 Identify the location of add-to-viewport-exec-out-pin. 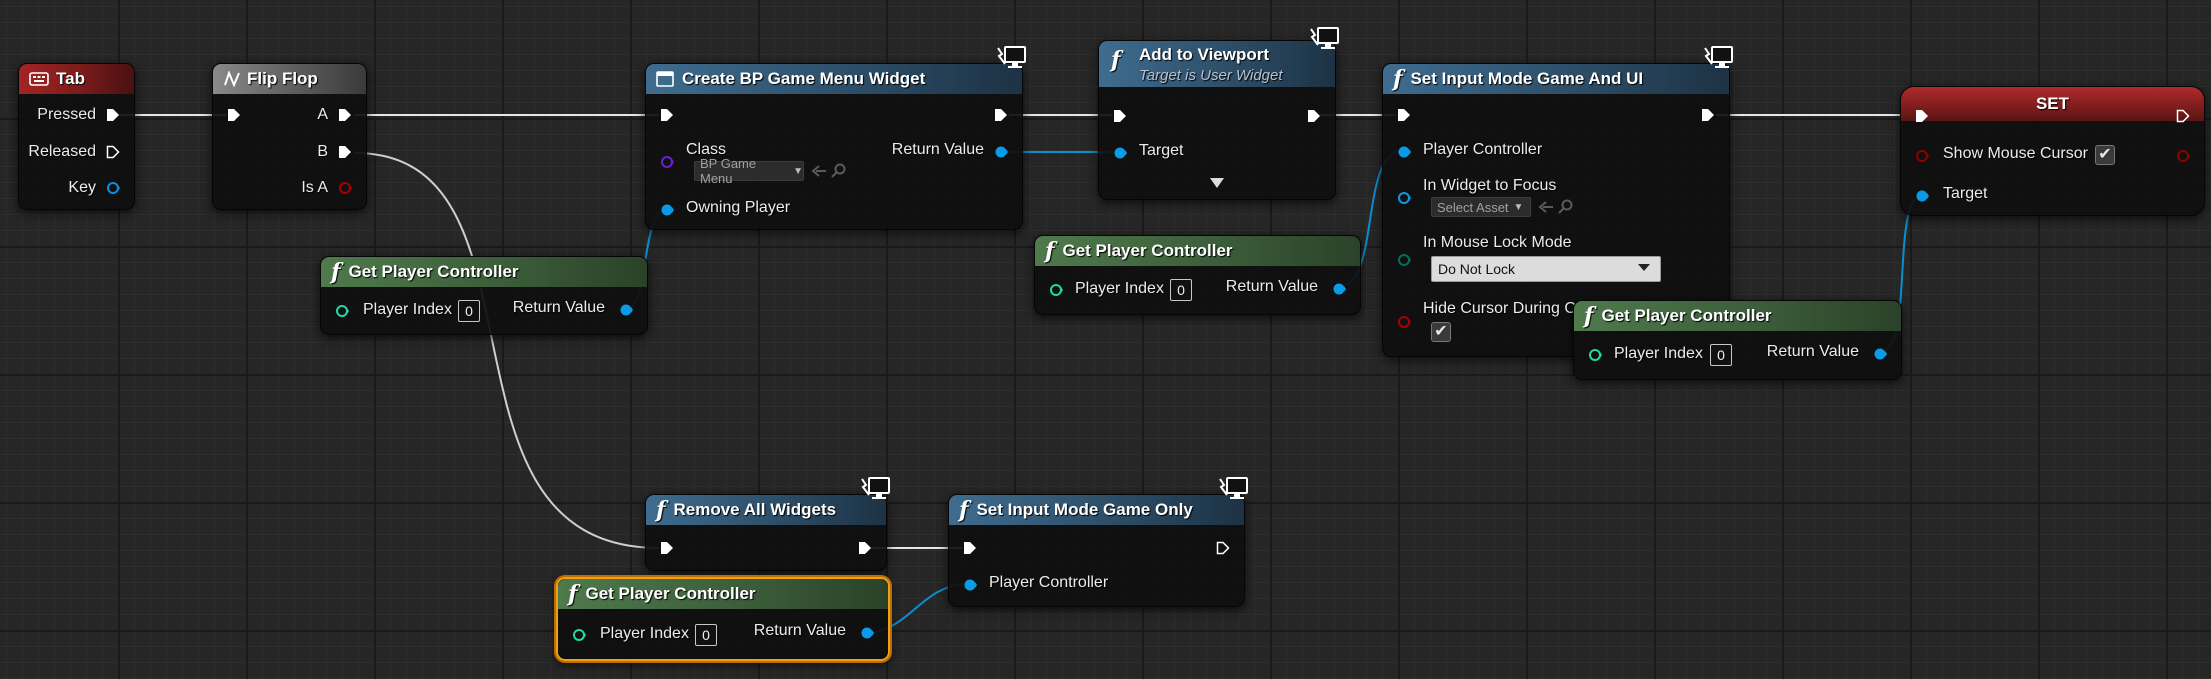
(1314, 116).